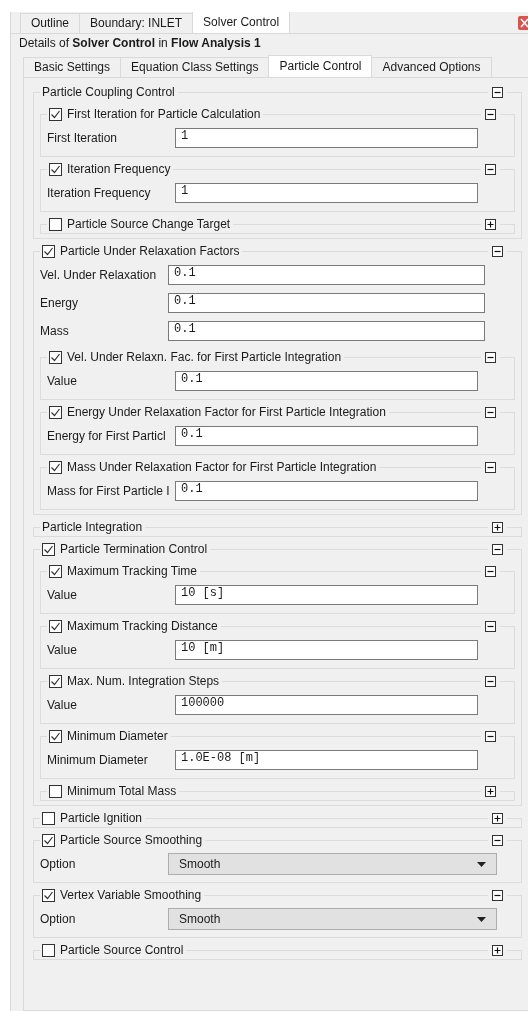  Describe the element at coordinates (150, 251) in the screenshot. I see `group-title: Particle Under Relaxation Factors` at that location.